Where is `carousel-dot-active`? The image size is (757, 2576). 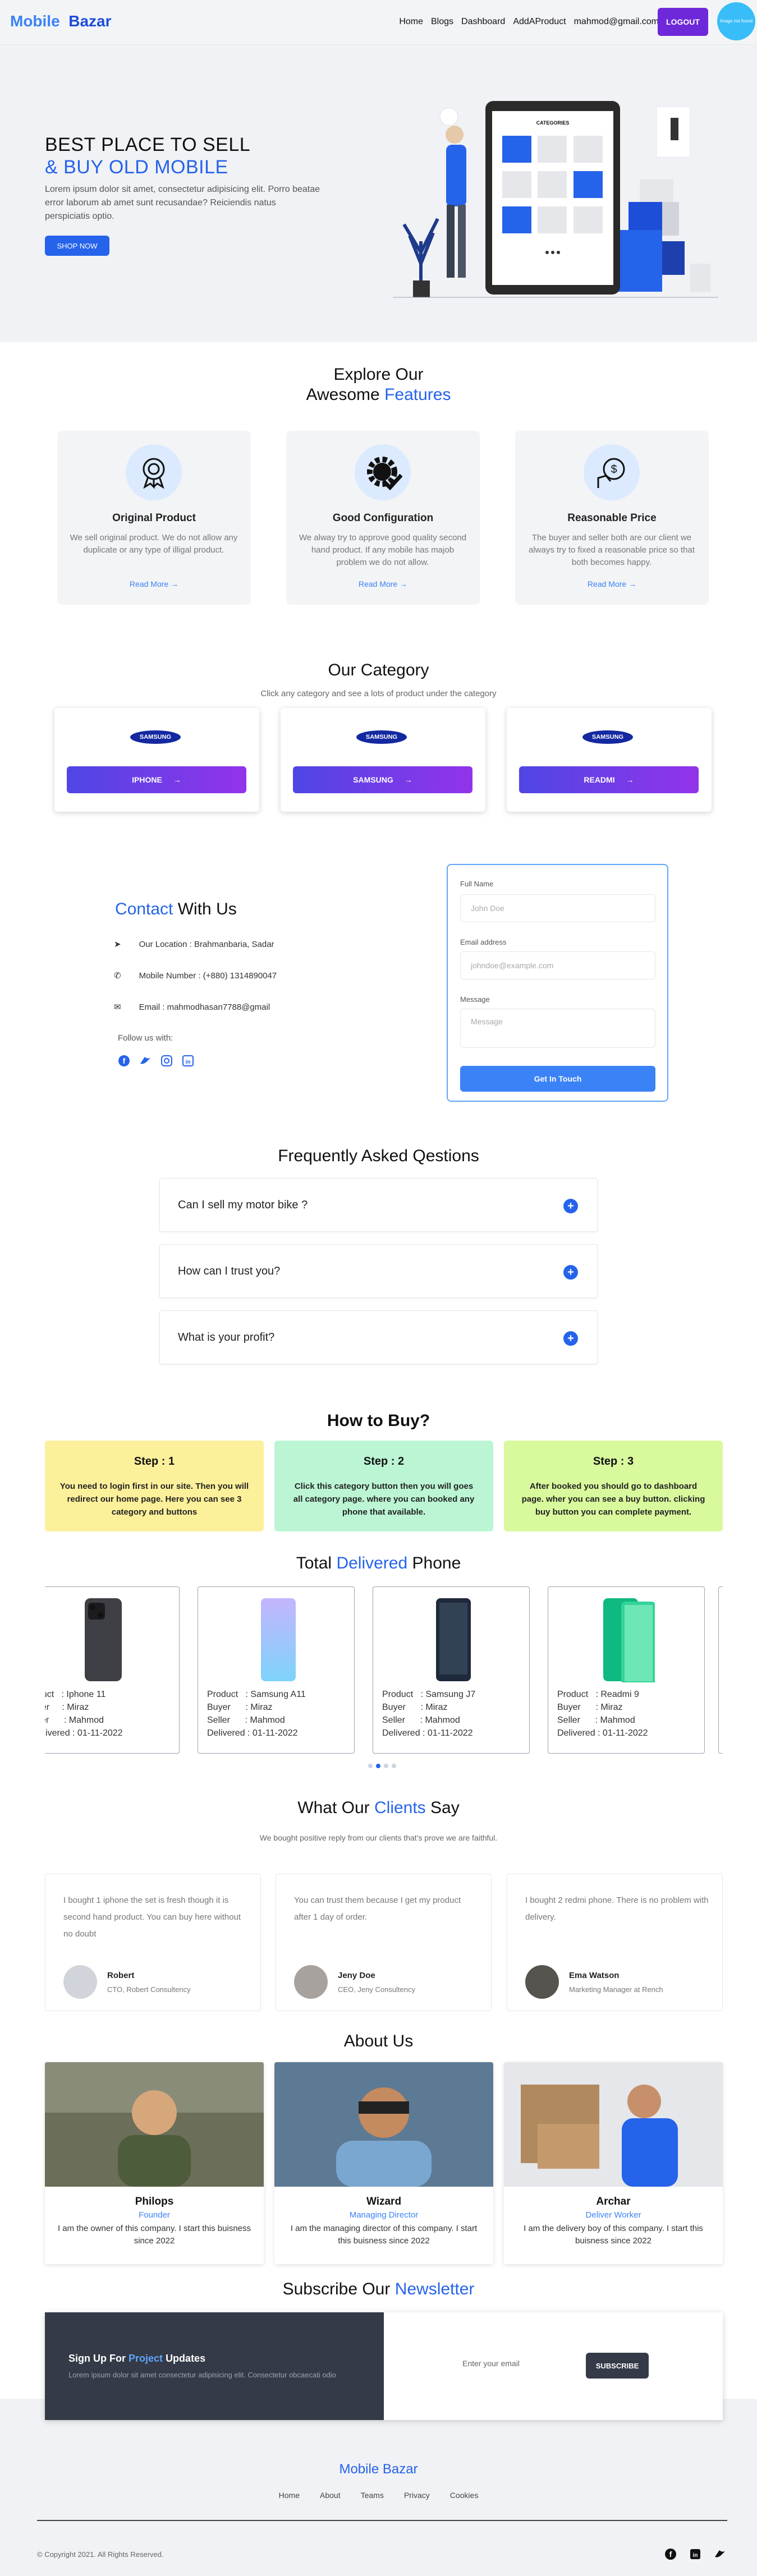 carousel-dot-active is located at coordinates (378, 1766).